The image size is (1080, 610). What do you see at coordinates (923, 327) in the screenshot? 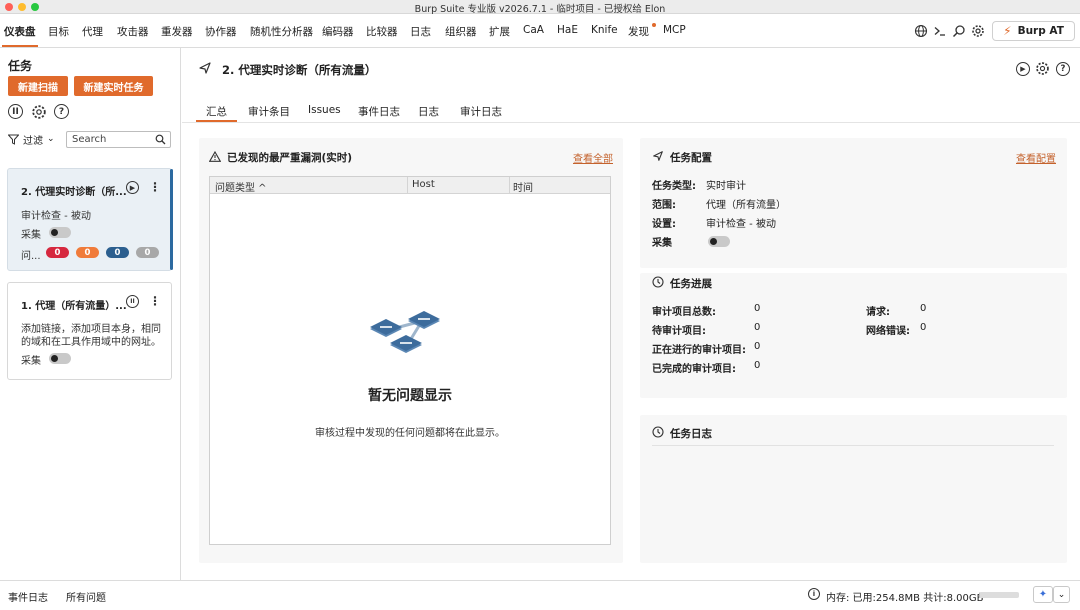
I see `progress-value-network-errors: 0` at bounding box center [923, 327].